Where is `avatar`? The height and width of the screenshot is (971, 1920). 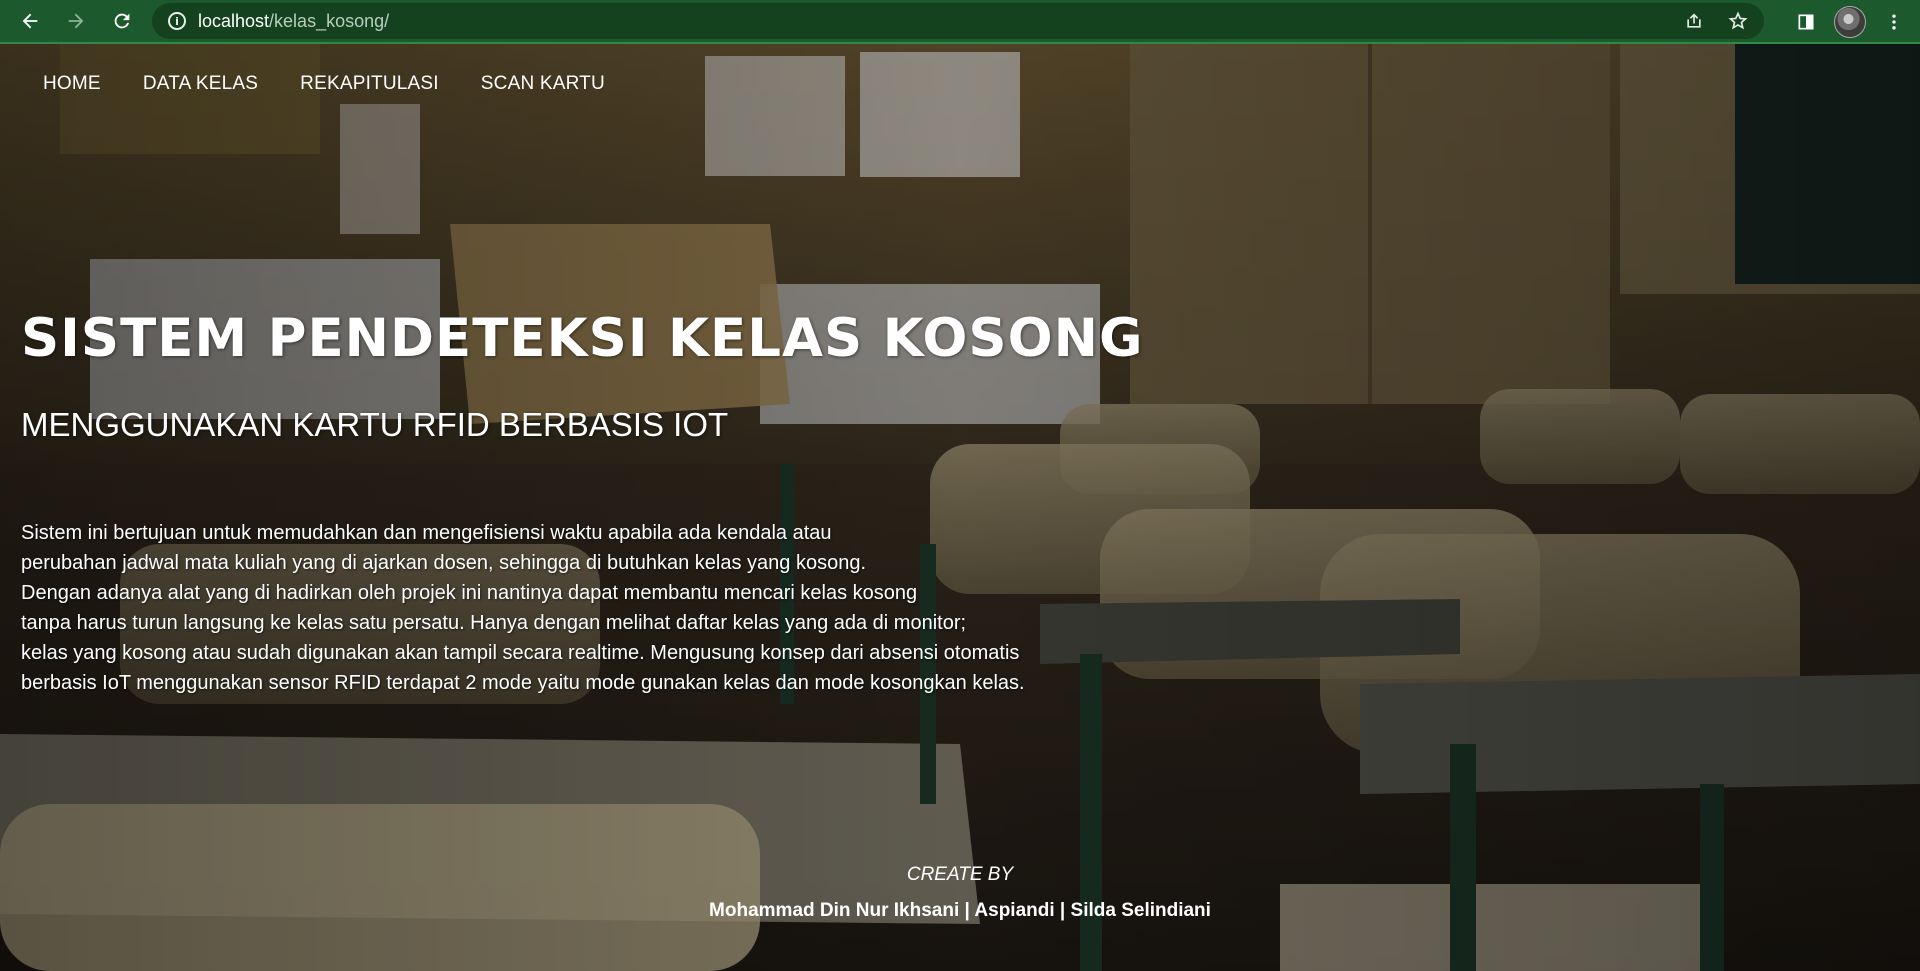 avatar is located at coordinates (1850, 22).